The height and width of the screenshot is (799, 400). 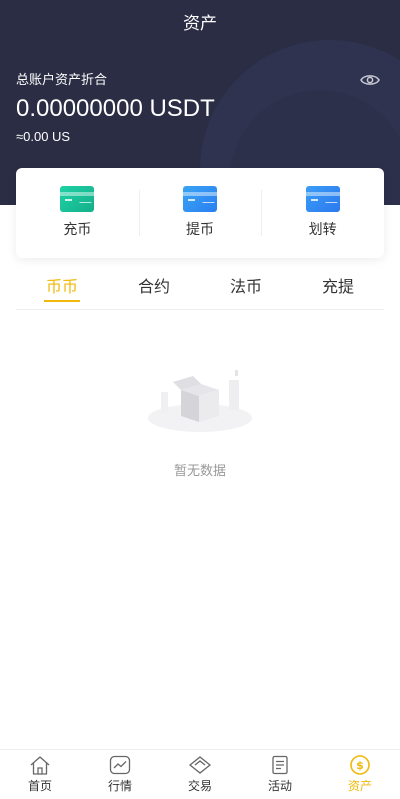 What do you see at coordinates (77, 213) in the screenshot?
I see `deposit-button: 充币` at bounding box center [77, 213].